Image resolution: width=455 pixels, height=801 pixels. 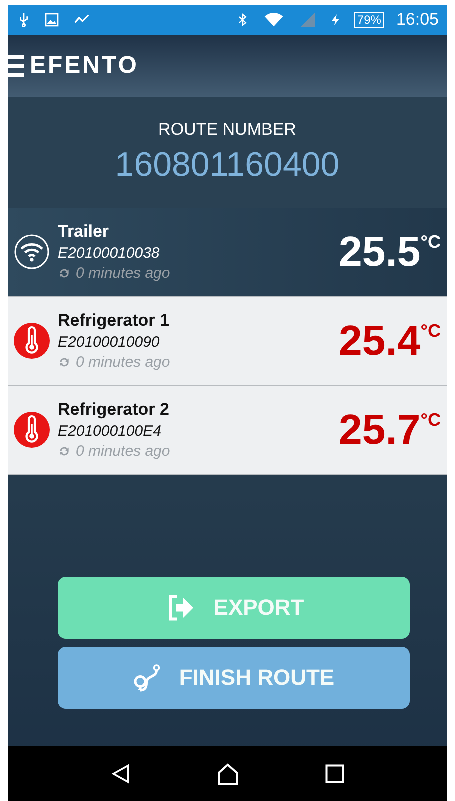 What do you see at coordinates (84, 232) in the screenshot?
I see `sensor-name: Trailer` at bounding box center [84, 232].